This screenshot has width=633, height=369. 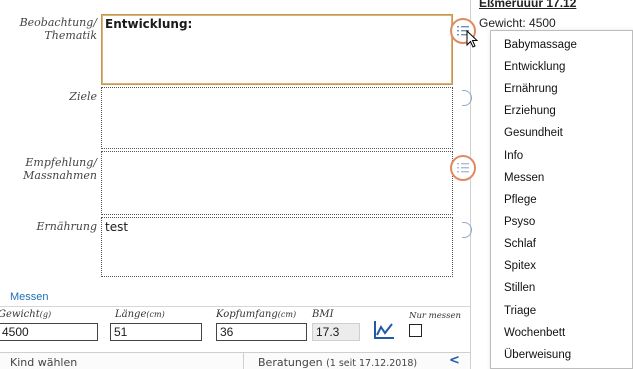 I want to click on dropdown-item-entwicklung: Entwicklung, so click(x=534, y=67).